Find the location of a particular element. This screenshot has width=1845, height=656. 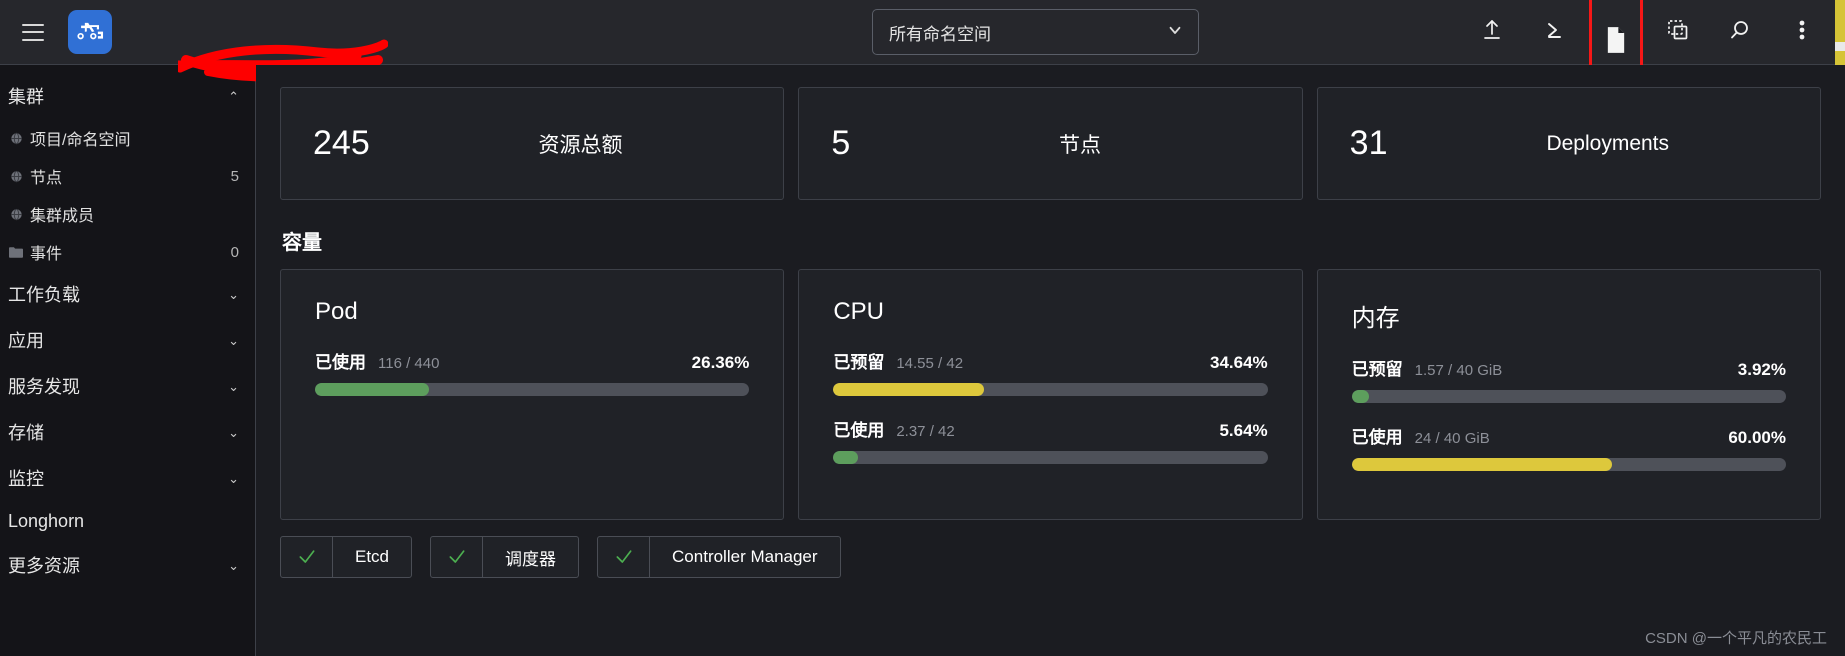

sidebar-group-longhorn-label: Longhorn is located at coordinates (46, 521).